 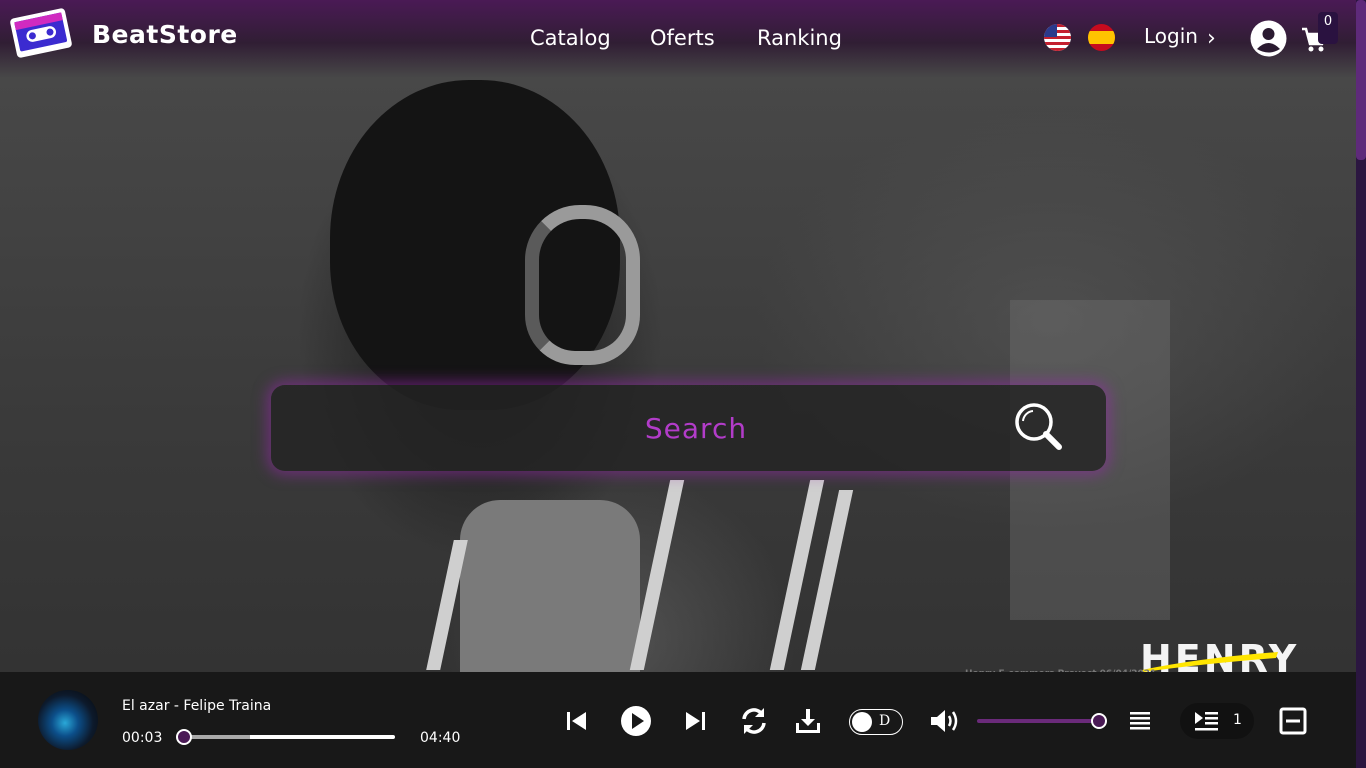 I want to click on track-title: El azar - Felipe Traina, so click(x=197, y=706).